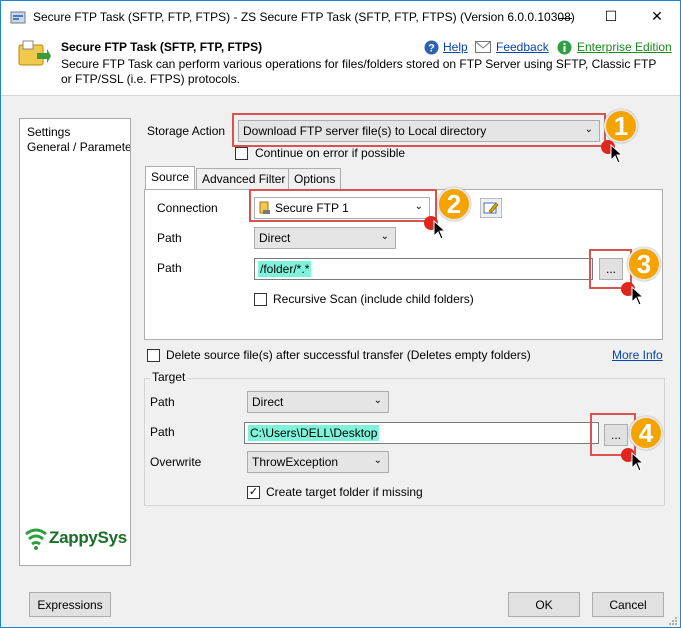  What do you see at coordinates (48, 132) in the screenshot?
I see `sidebar-item-settings: Settings` at bounding box center [48, 132].